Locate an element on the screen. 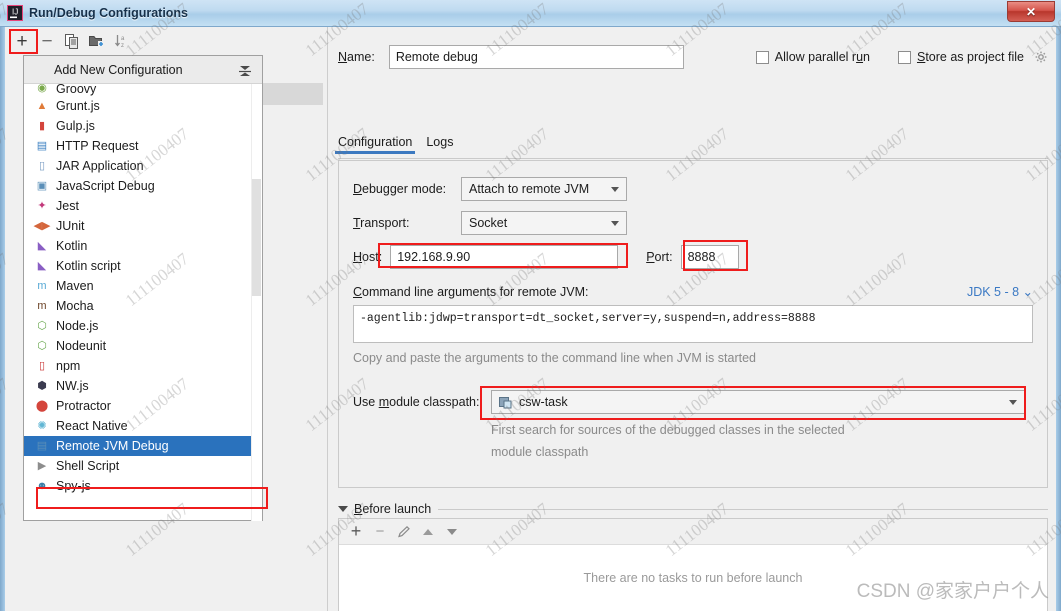 Image resolution: width=1061 pixels, height=611 pixels. host-port-row: Host: Port: is located at coordinates (546, 257).